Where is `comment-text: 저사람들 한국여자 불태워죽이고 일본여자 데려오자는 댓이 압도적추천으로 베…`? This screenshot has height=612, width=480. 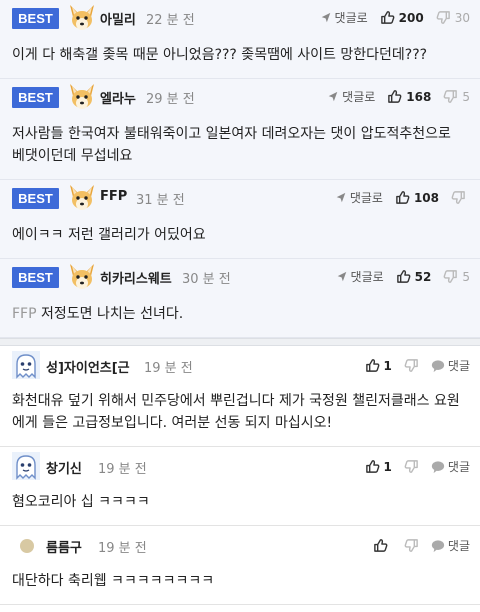
comment-text: 저사람들 한국여자 불태워죽이고 일본여자 데려오자는 댓이 압도적추천으로 베… is located at coordinates (231, 145).